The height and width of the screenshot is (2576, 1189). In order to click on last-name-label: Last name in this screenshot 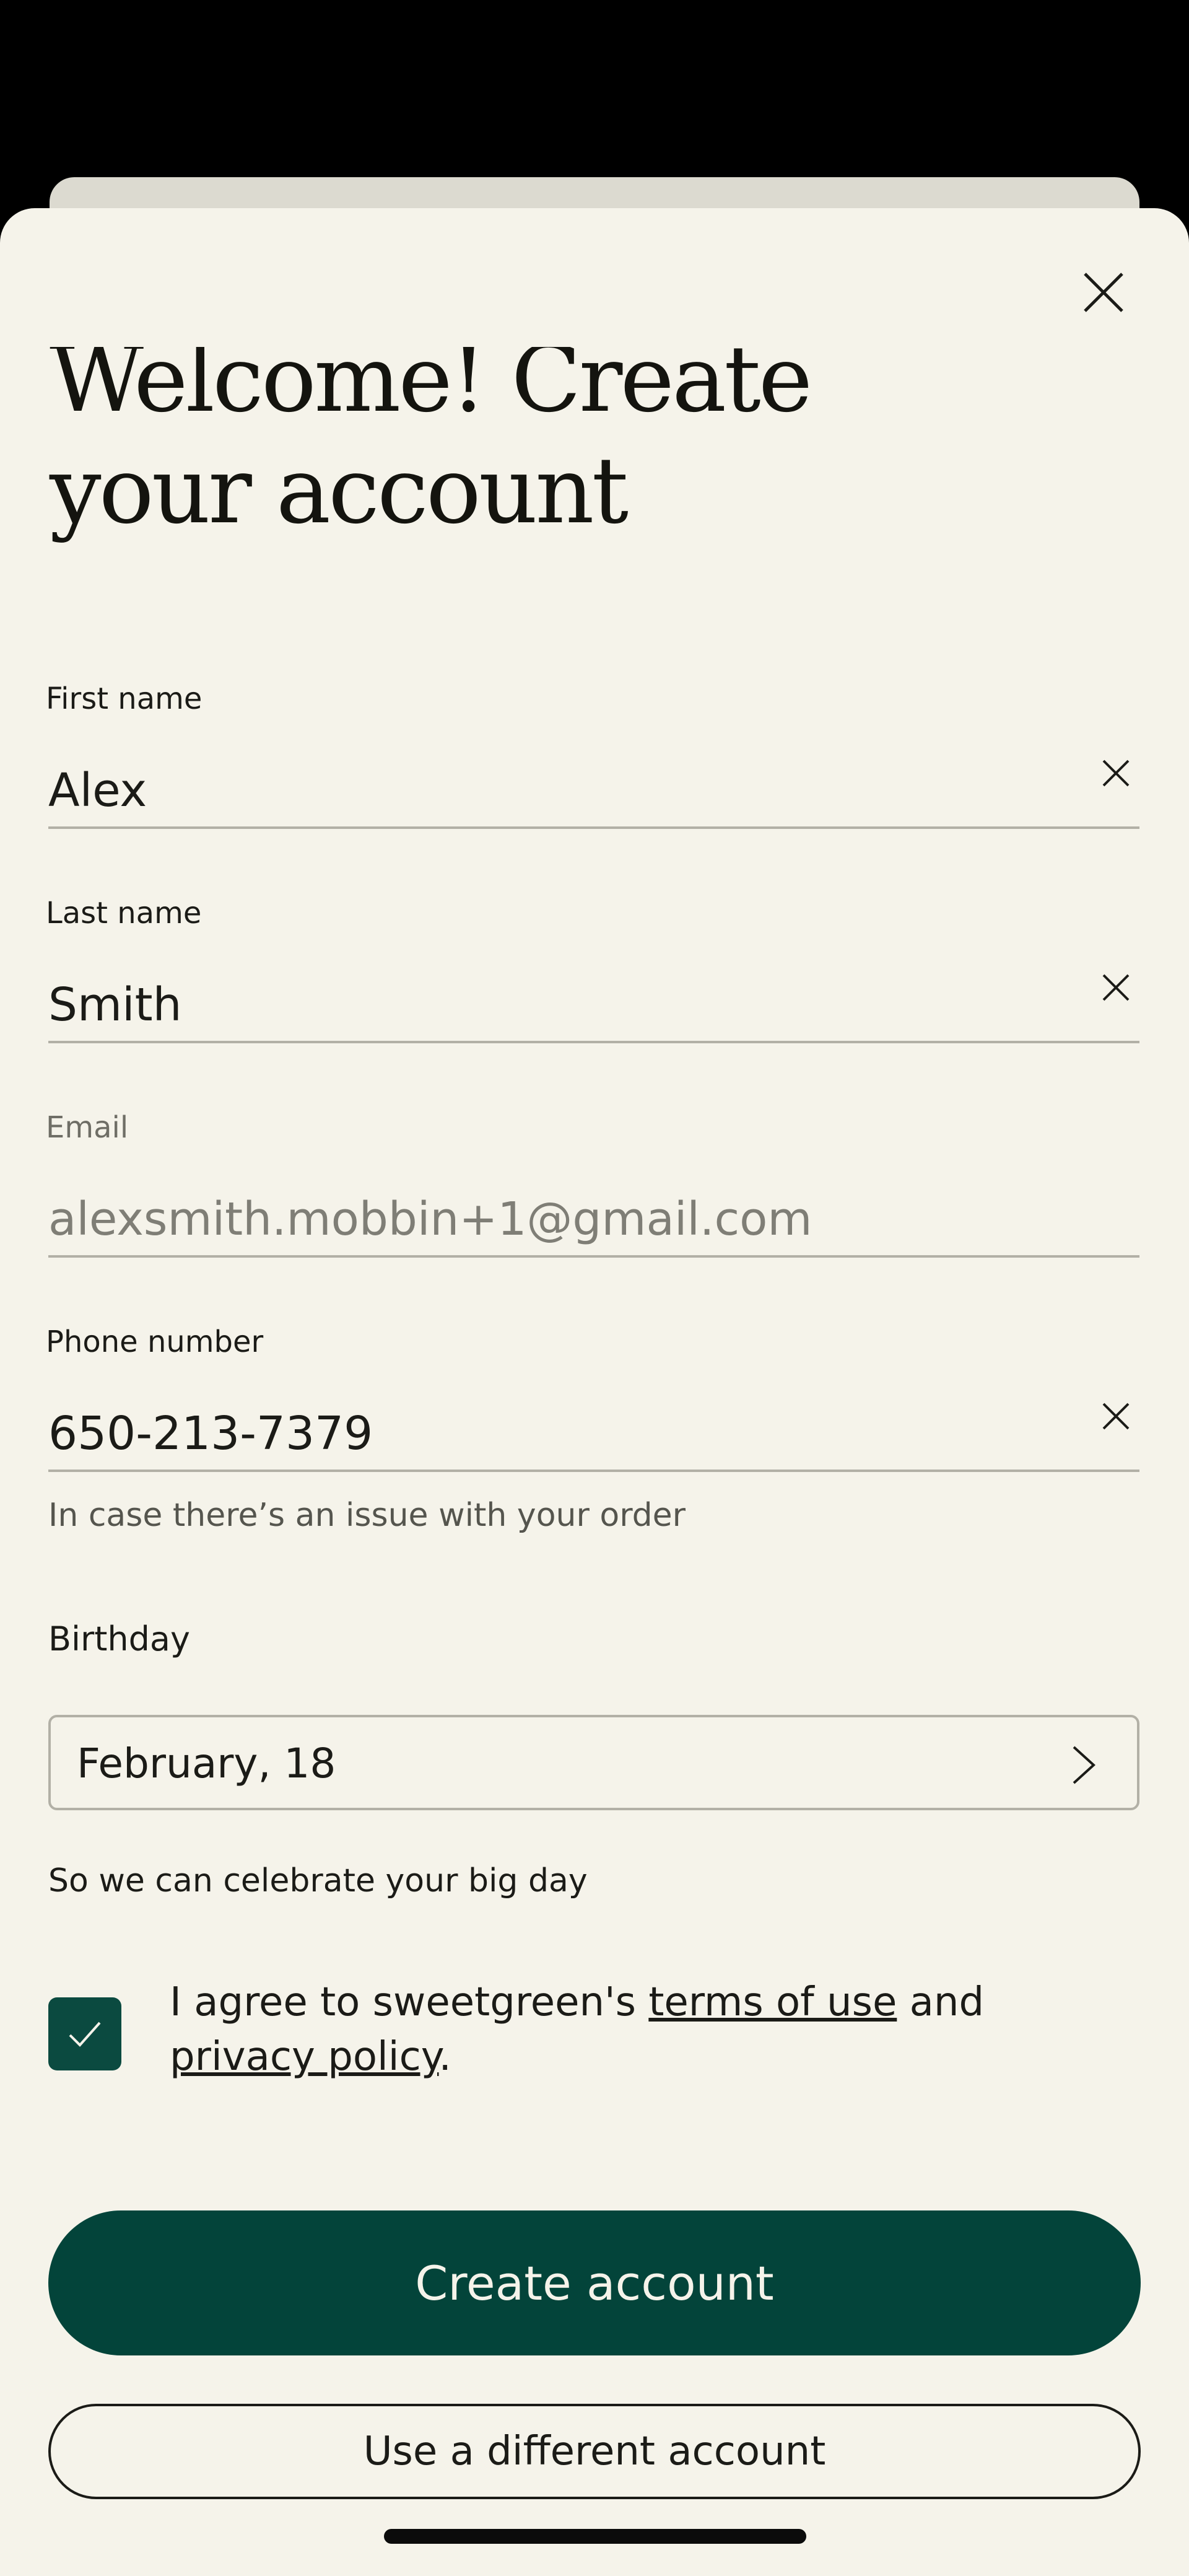, I will do `click(124, 913)`.